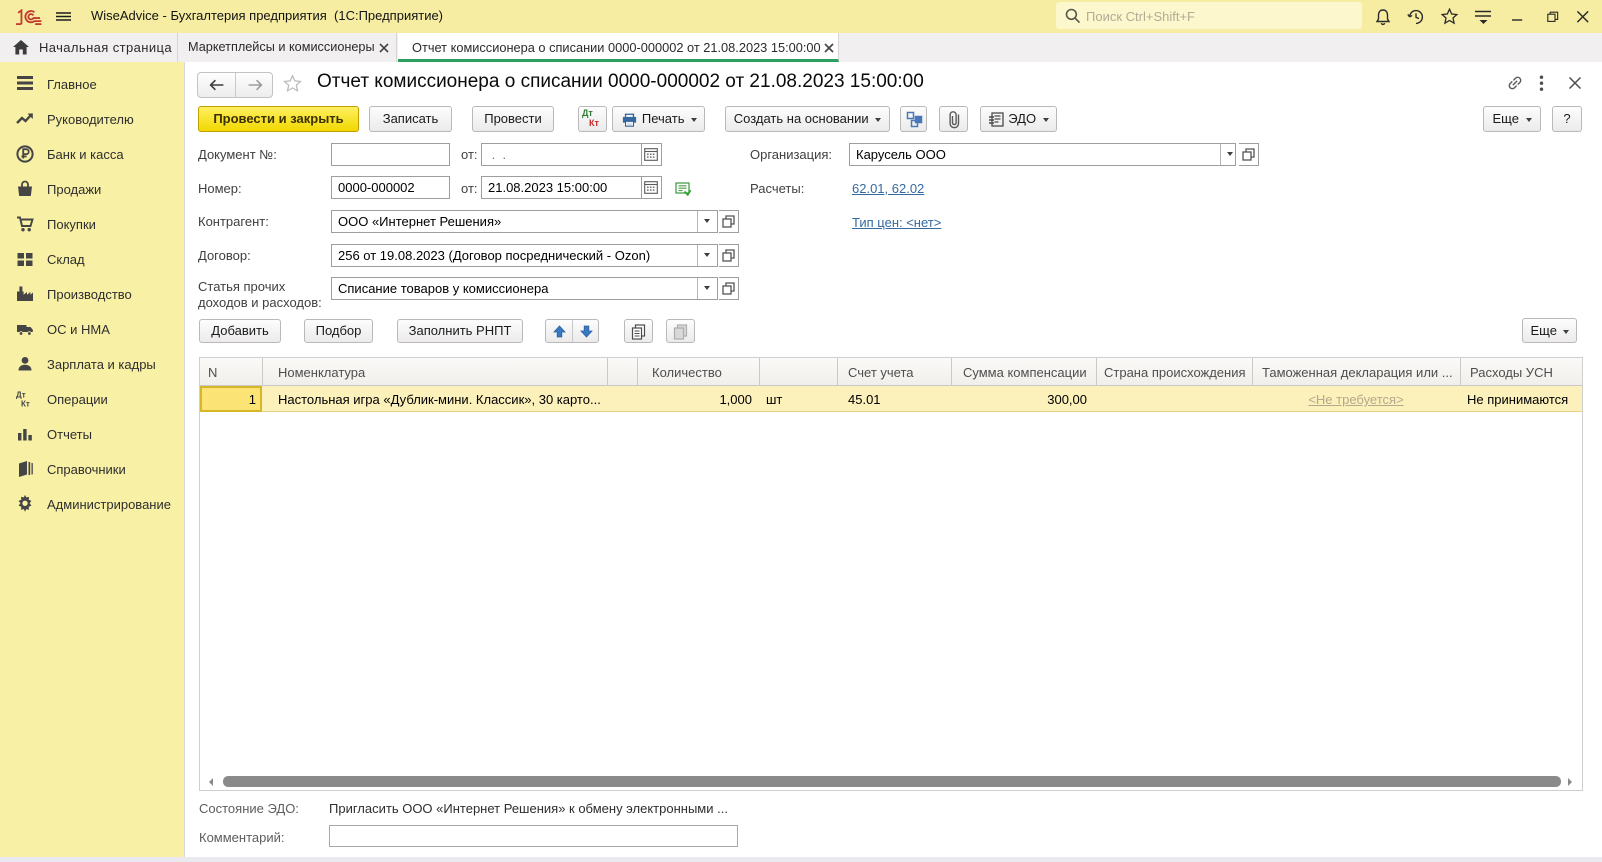 Image resolution: width=1602 pixels, height=862 pixels. What do you see at coordinates (21, 395) in the screenshot?
I see `svg-text: Дт` at bounding box center [21, 395].